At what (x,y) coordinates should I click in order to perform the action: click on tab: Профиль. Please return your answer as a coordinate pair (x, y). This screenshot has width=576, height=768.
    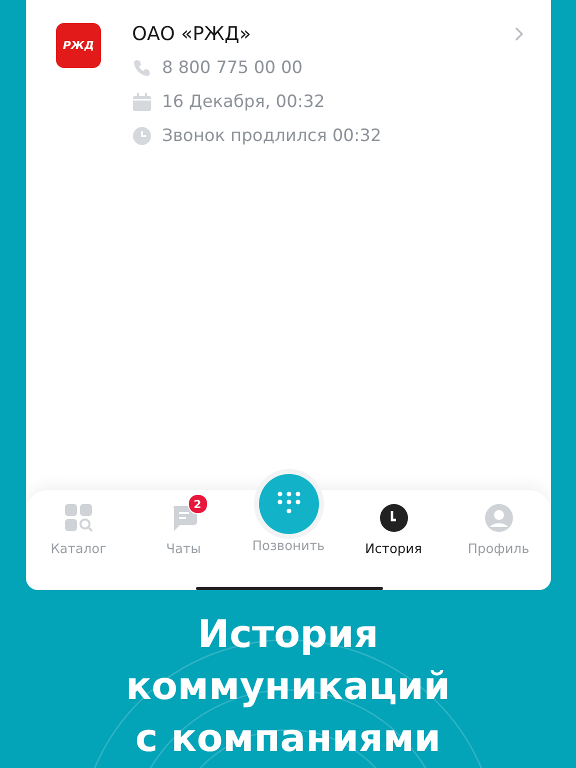
    Looking at the image, I should click on (498, 540).